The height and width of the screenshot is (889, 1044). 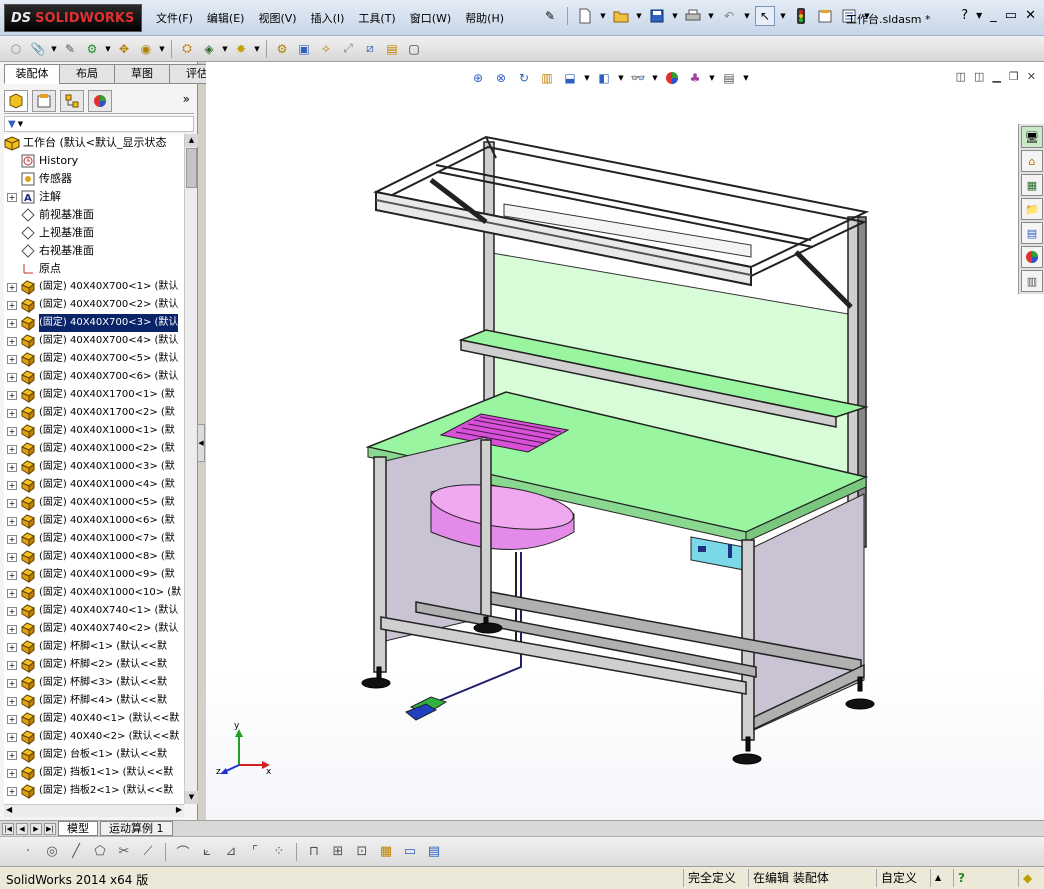 I want to click on bill-of-materials-icon: ⚙, so click(x=282, y=49).